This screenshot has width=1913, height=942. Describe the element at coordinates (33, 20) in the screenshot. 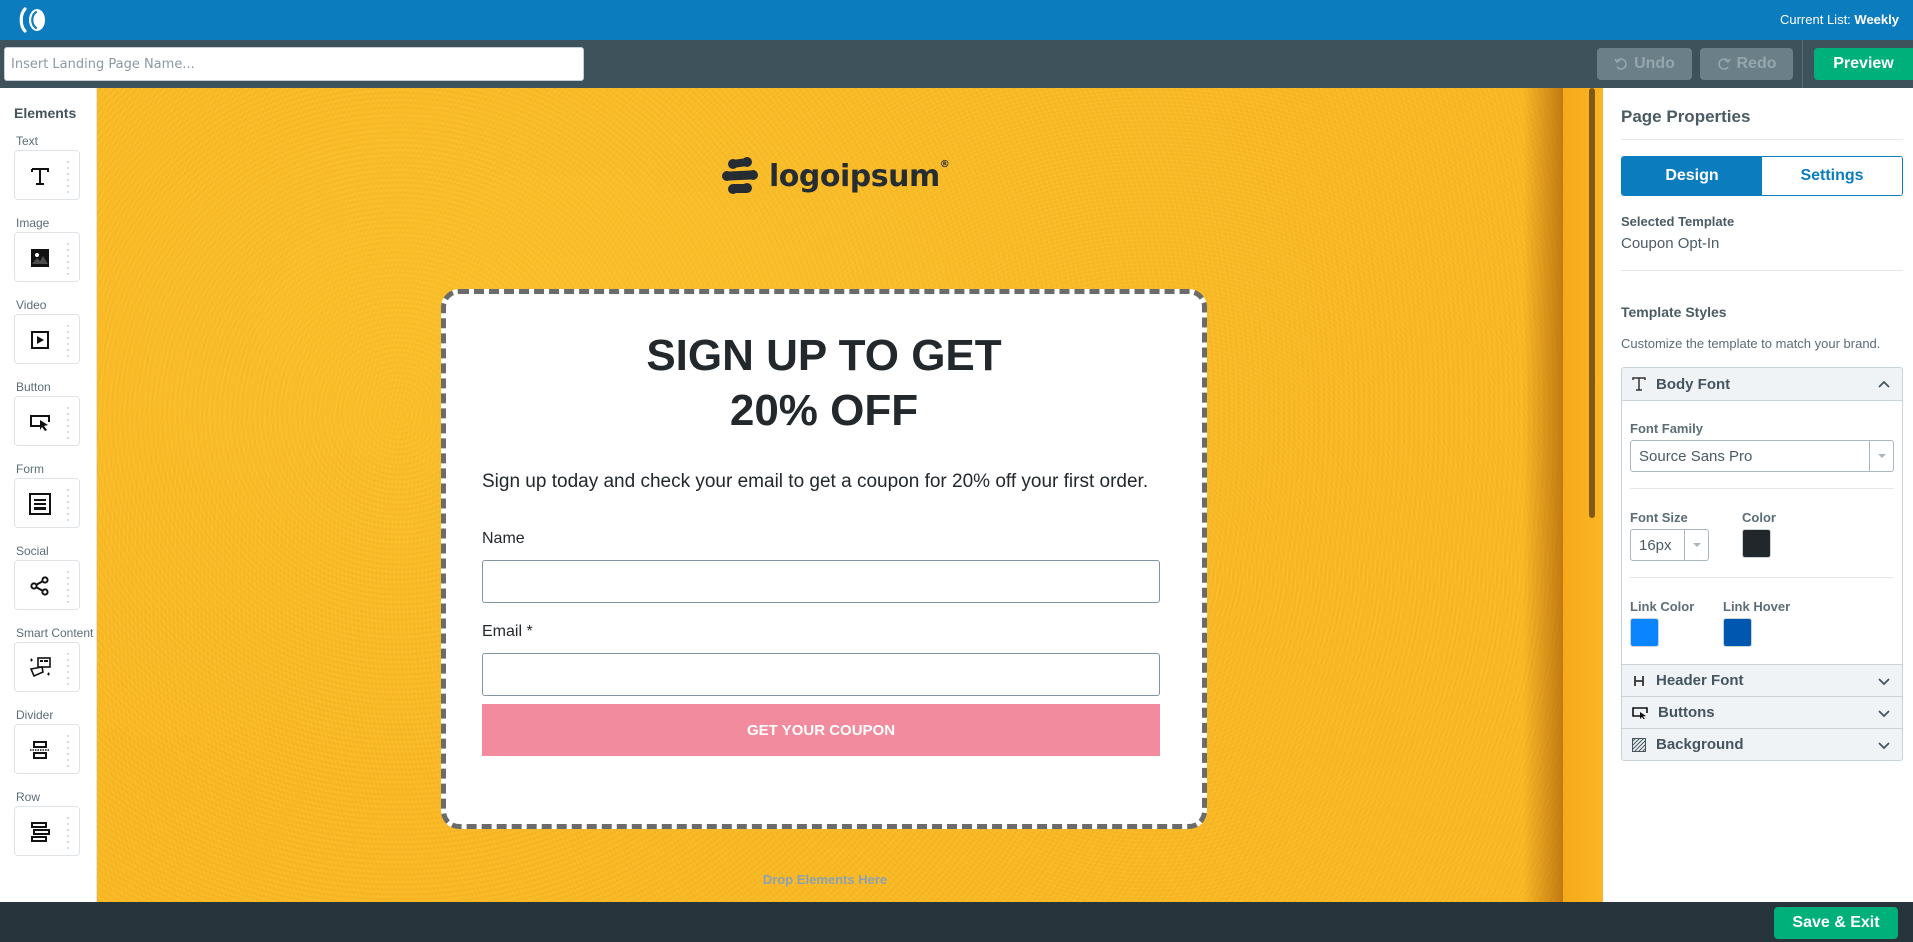

I see `brand-logo-icon` at that location.